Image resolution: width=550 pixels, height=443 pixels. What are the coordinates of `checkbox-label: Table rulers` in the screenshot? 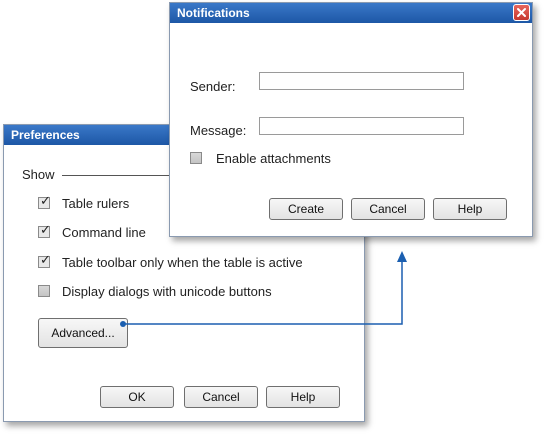 It's located at (96, 203).